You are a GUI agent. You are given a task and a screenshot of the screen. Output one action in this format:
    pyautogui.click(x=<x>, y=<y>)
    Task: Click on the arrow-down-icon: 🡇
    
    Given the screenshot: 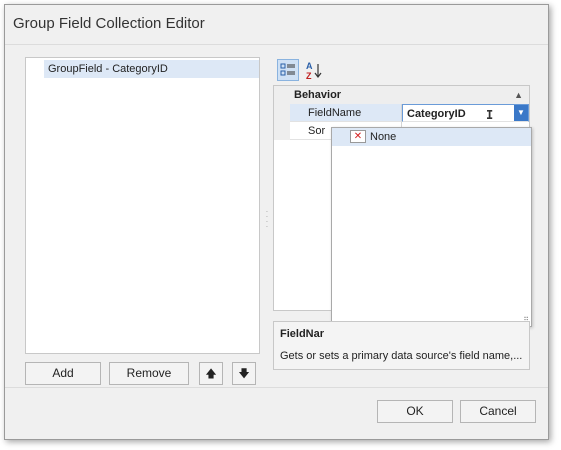 What is the action you would take?
    pyautogui.click(x=244, y=374)
    